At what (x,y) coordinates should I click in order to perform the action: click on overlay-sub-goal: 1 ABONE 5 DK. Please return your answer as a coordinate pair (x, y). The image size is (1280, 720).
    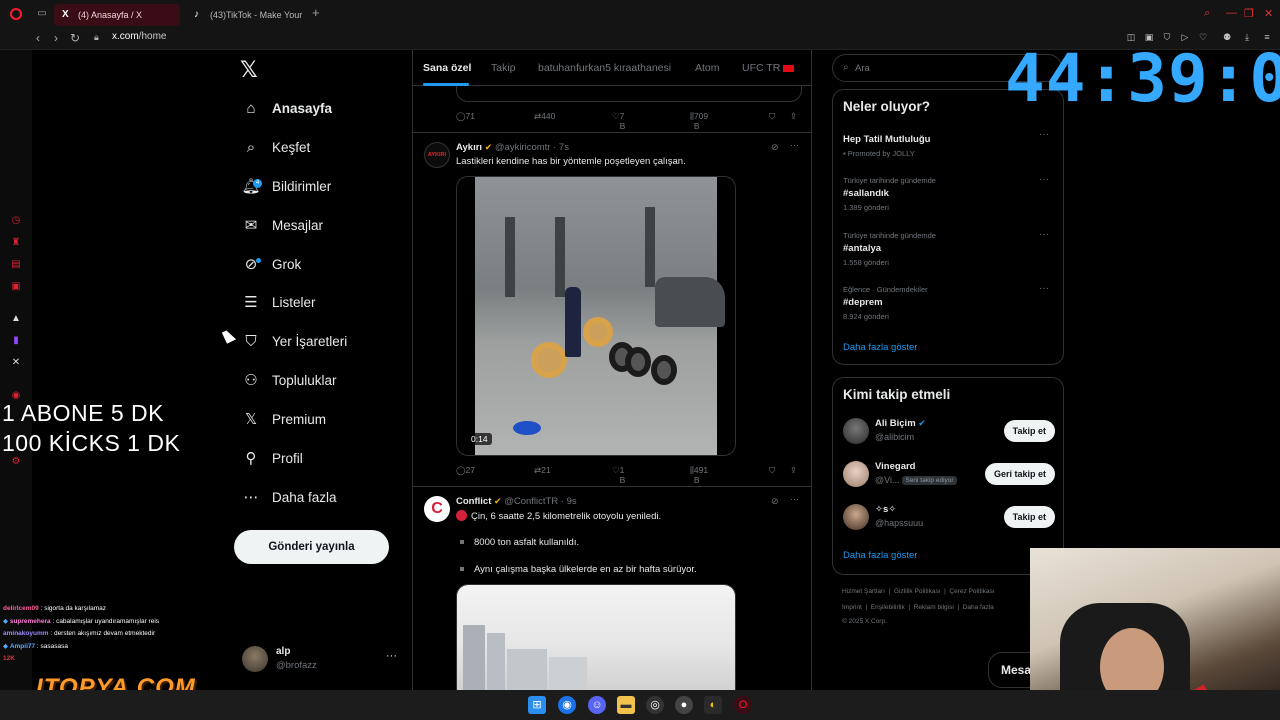
    Looking at the image, I should click on (83, 413).